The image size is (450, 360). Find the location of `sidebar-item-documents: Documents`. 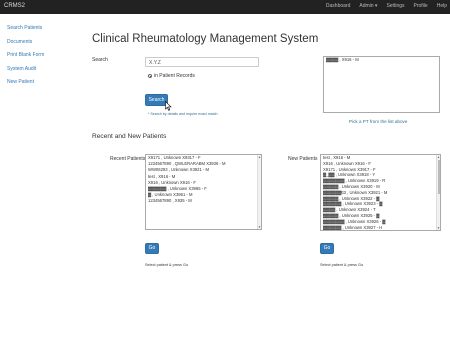

sidebar-item-documents: Documents is located at coordinates (42, 42).